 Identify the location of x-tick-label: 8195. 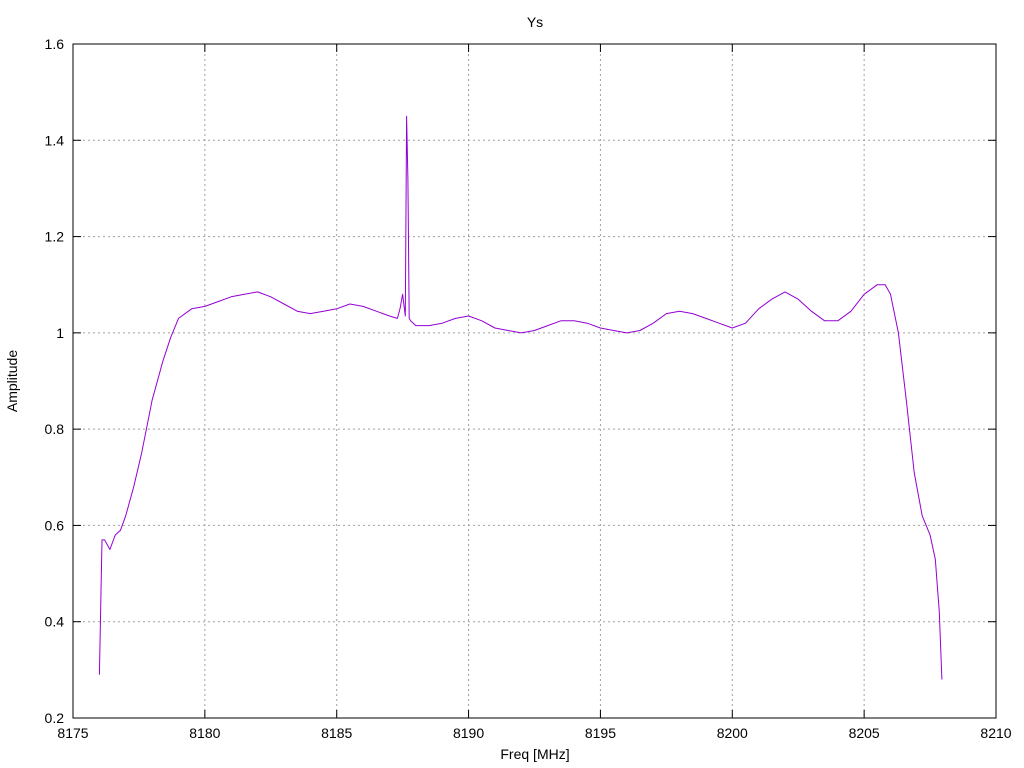
(600, 733).